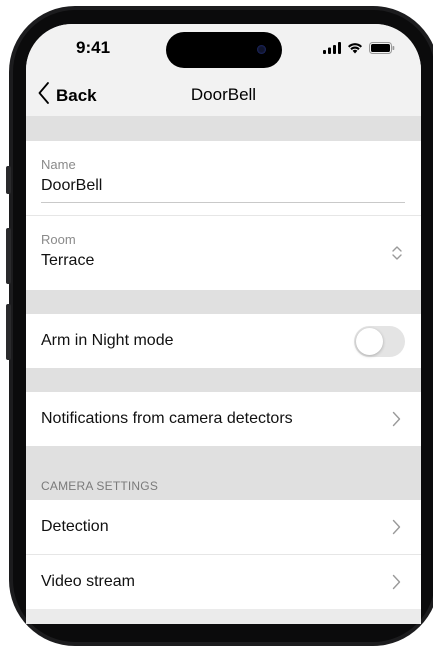 This screenshot has height=646, width=433. Describe the element at coordinates (397, 255) in the screenshot. I see `chevron-up-down-icon` at that location.